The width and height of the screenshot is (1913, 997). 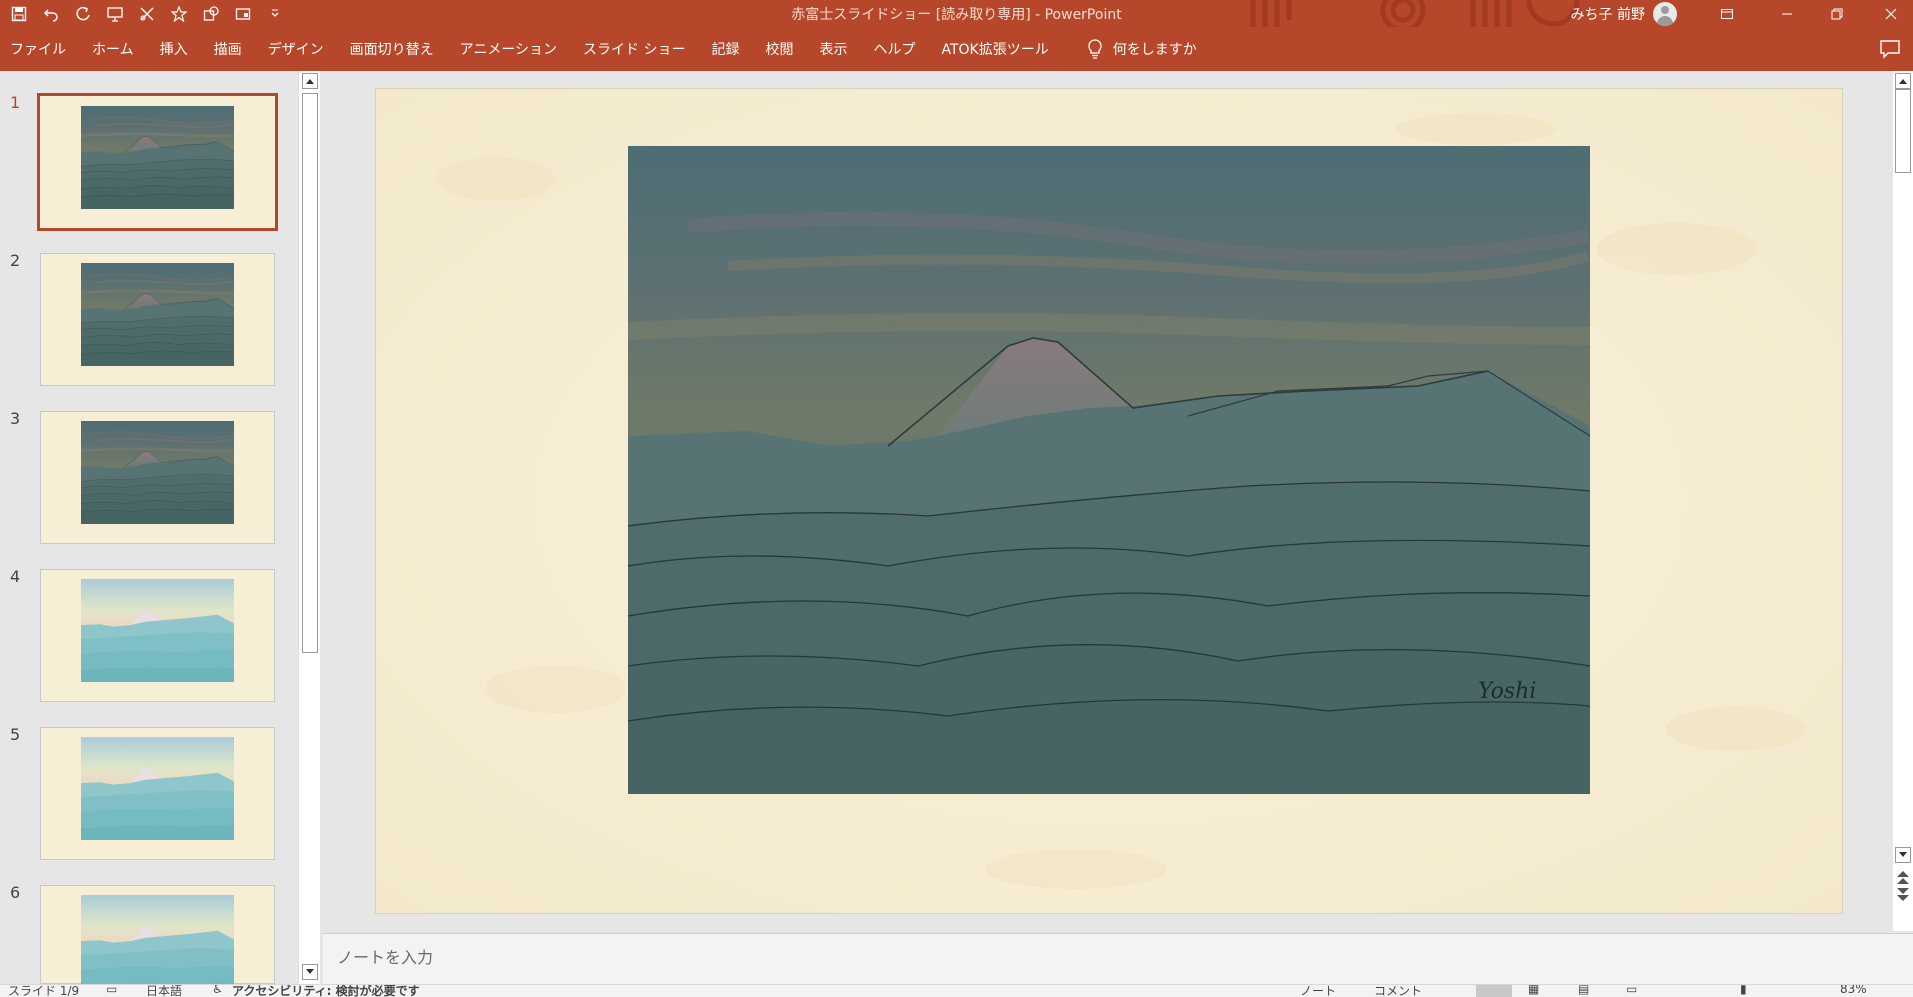 I want to click on tab-help: ヘルプ, so click(x=901, y=49).